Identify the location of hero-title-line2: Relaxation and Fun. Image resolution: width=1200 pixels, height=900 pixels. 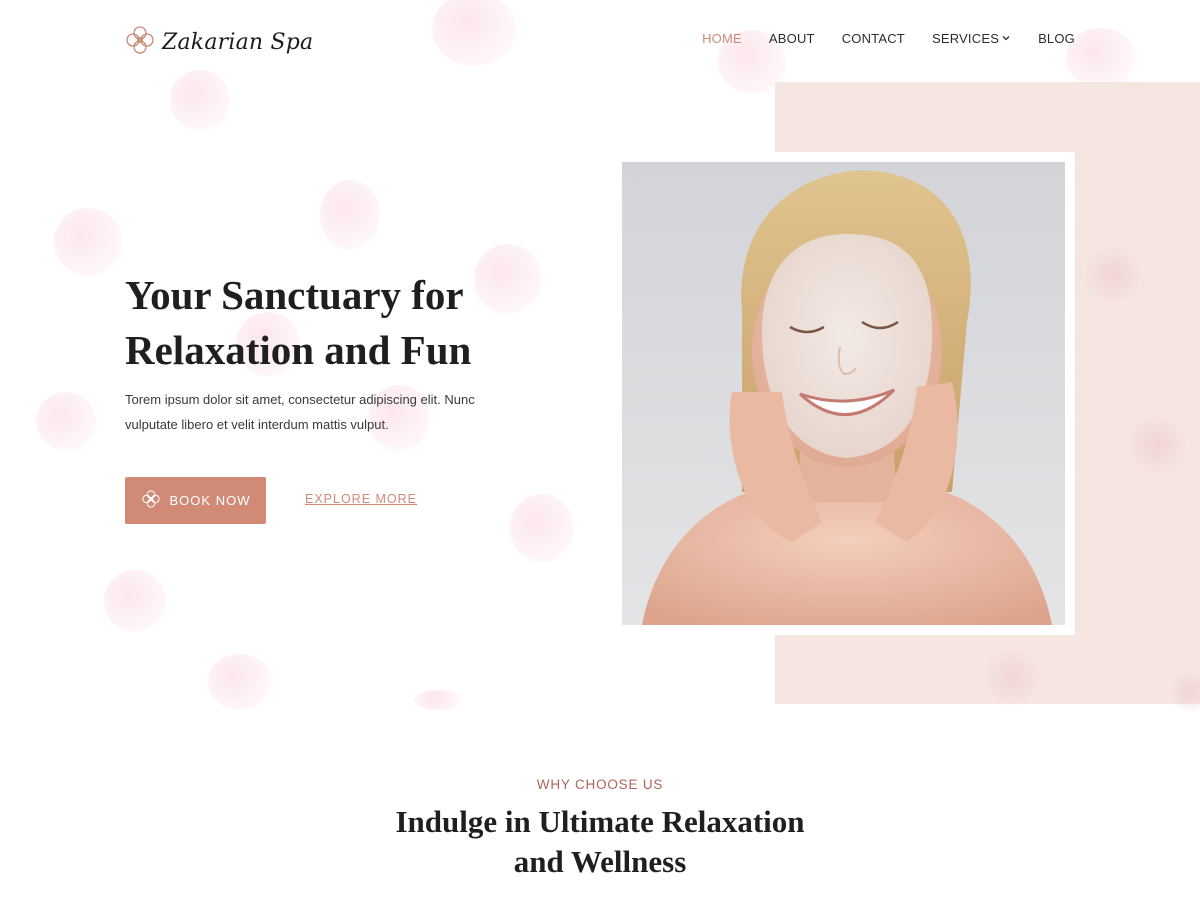
(298, 350).